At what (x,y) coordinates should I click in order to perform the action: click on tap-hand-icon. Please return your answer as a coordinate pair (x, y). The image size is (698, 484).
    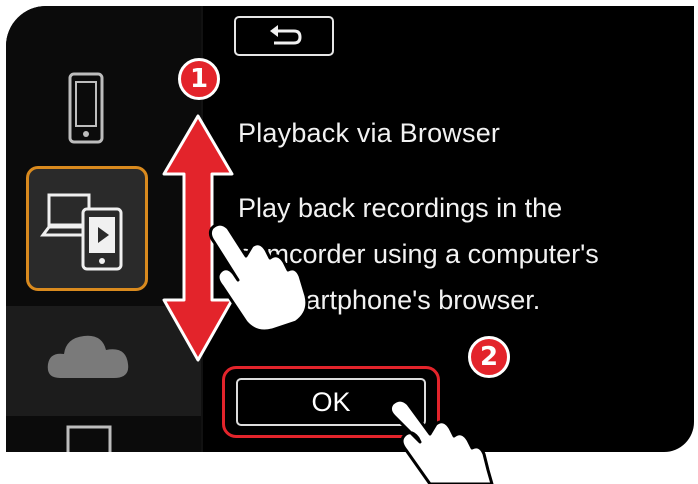
    Looking at the image, I should click on (441, 441).